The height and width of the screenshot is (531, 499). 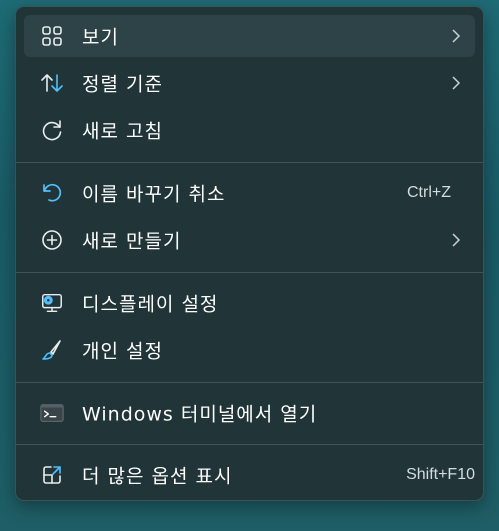 I want to click on menu-item-display-settings: 디스플레이 설정, so click(x=249, y=303).